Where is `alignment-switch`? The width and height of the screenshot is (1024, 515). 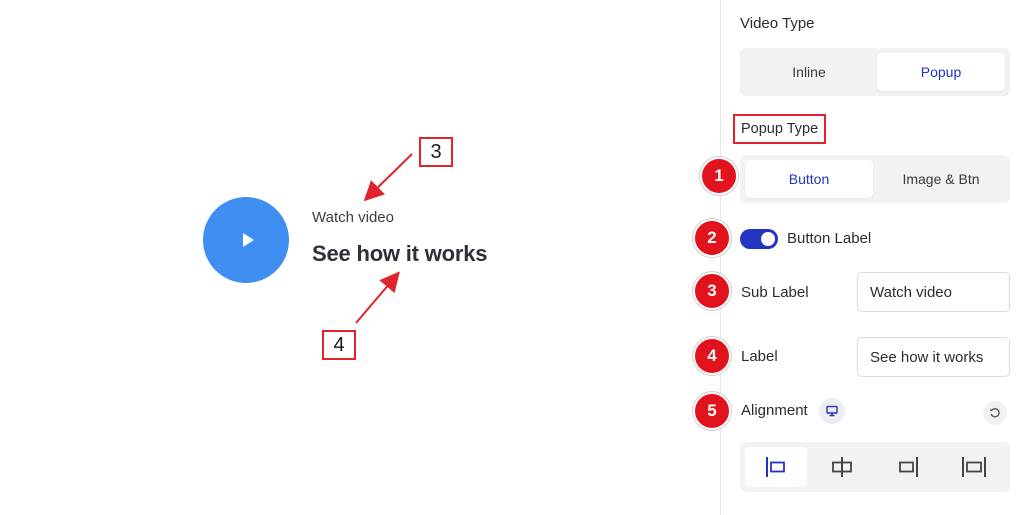 alignment-switch is located at coordinates (875, 467).